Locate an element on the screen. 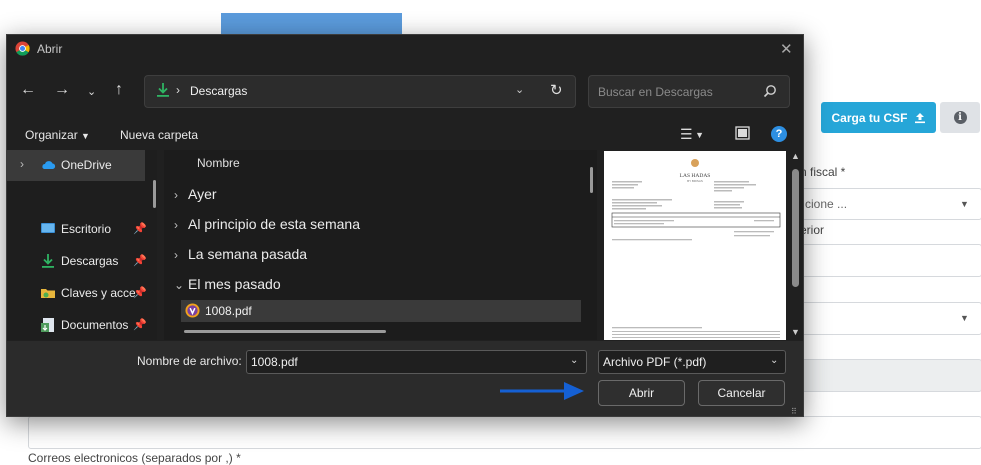 The image size is (981, 465). column-header-name: Nombre is located at coordinates (218, 163).